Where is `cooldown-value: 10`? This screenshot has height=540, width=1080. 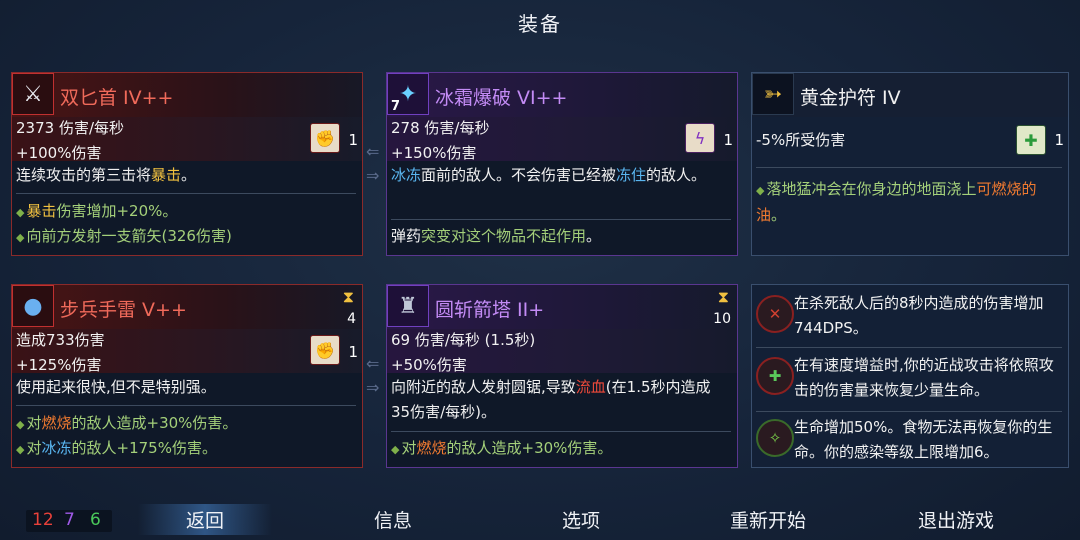
cooldown-value: 10 is located at coordinates (722, 319).